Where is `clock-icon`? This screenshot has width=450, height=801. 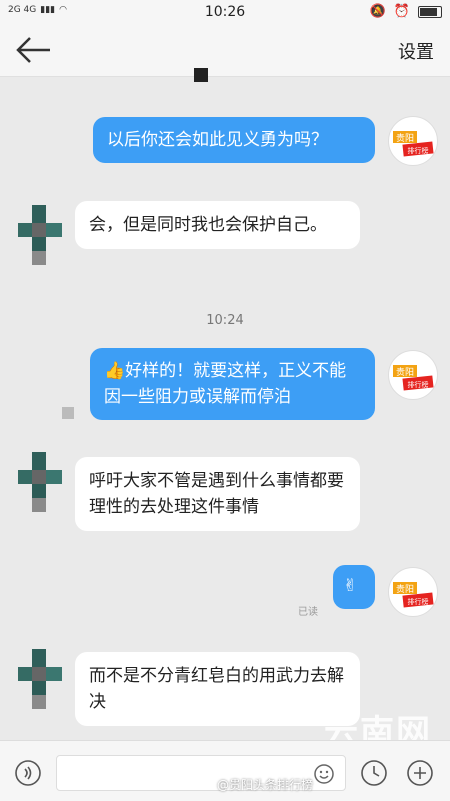
clock-icon is located at coordinates (374, 773).